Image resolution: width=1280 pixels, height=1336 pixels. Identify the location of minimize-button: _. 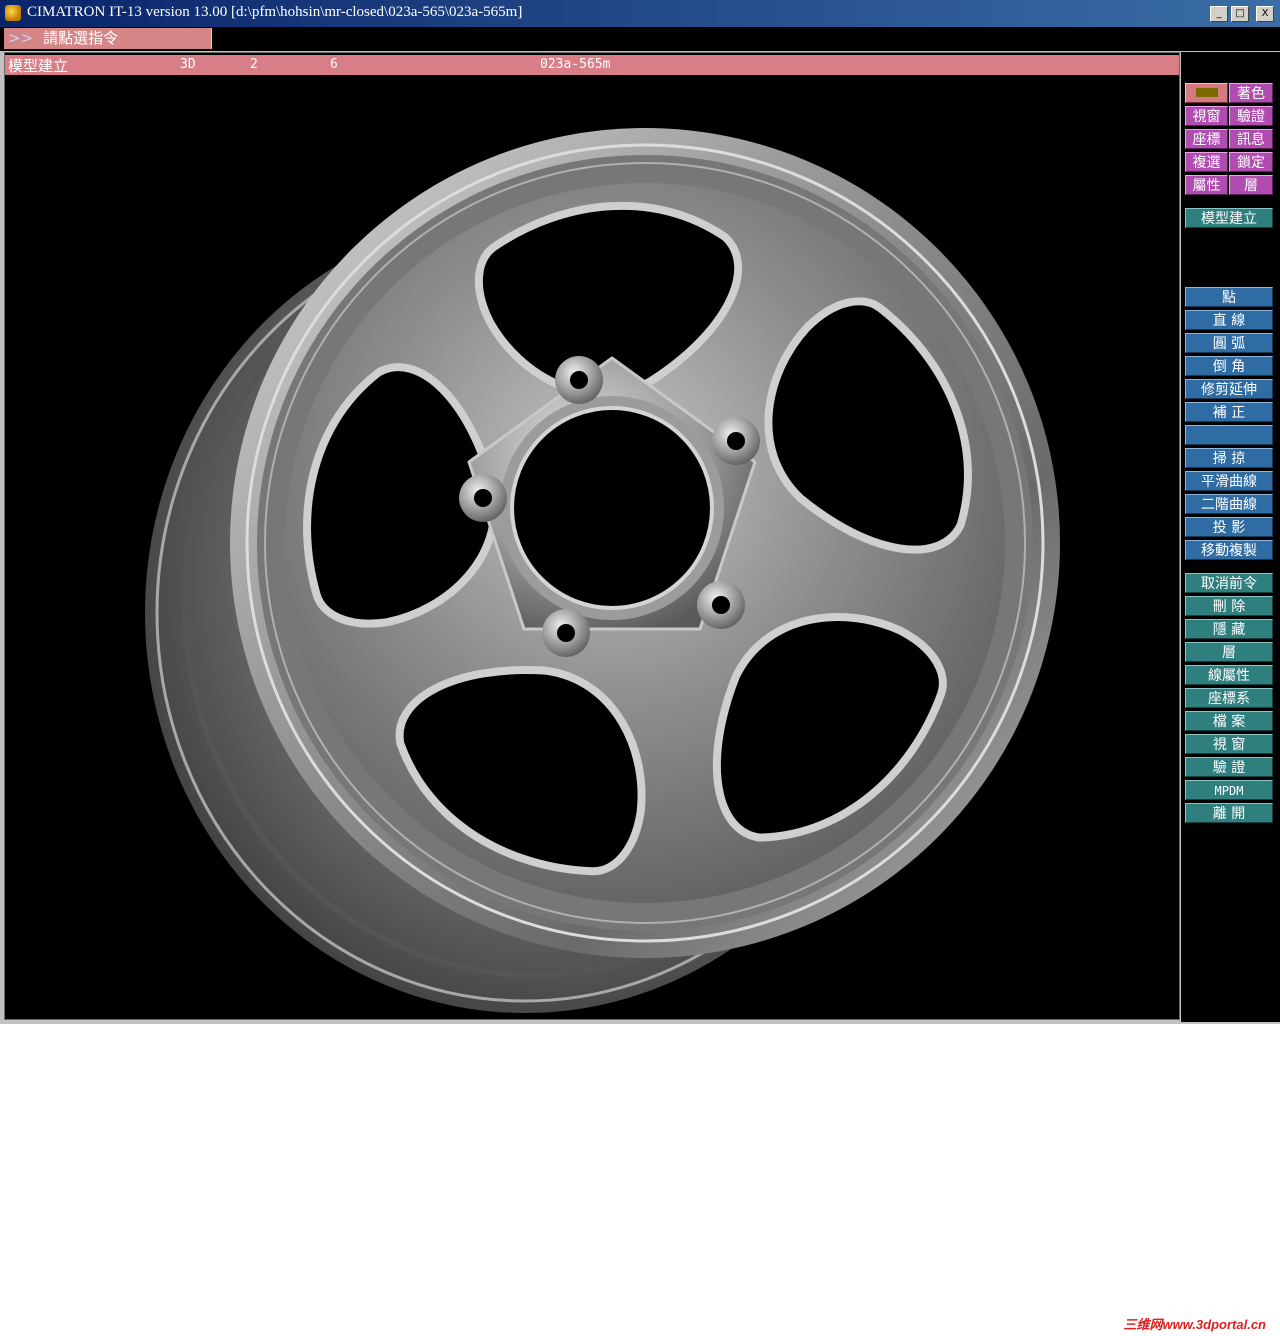
(1219, 14).